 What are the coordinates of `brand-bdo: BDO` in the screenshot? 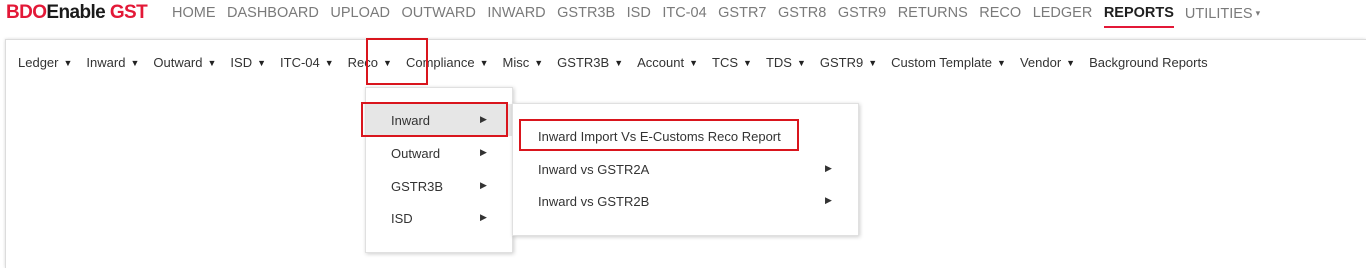 It's located at (26, 12).